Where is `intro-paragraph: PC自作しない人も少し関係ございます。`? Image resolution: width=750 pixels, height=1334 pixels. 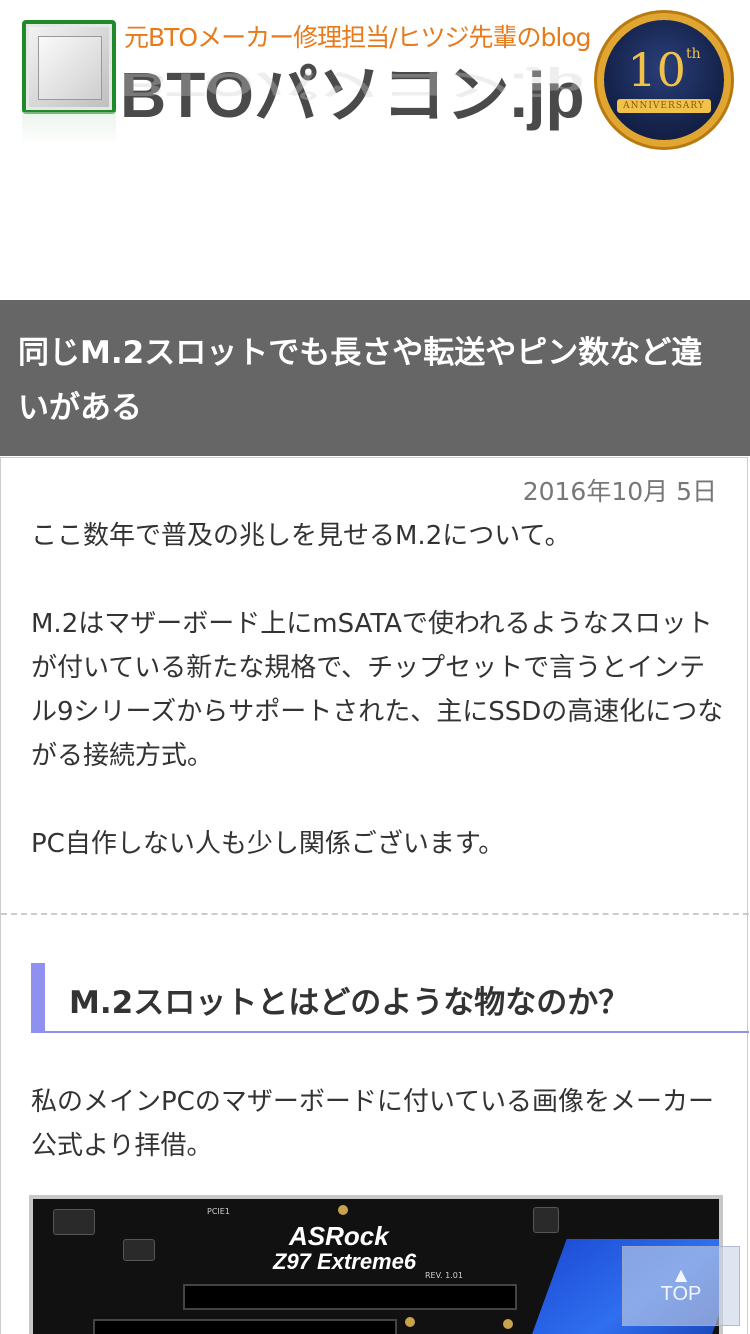
intro-paragraph: PC自作しない人も少し関係ございます。 is located at coordinates (268, 844).